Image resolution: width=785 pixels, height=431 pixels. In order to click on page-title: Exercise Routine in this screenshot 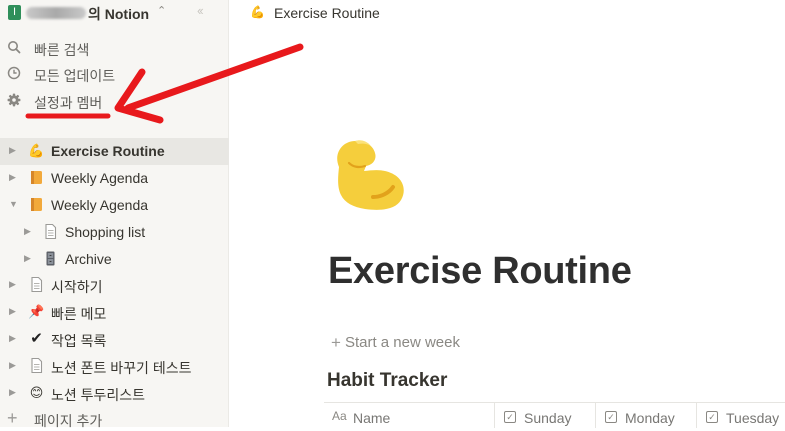, I will do `click(480, 271)`.